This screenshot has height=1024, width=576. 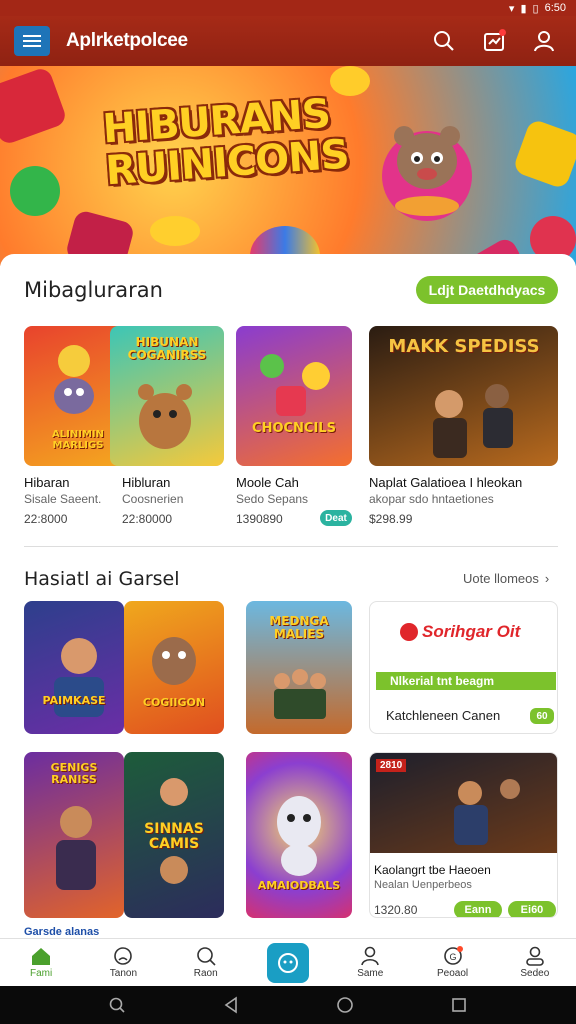 What do you see at coordinates (547, 578) in the screenshot?
I see `chevron-right-icon: ›` at bounding box center [547, 578].